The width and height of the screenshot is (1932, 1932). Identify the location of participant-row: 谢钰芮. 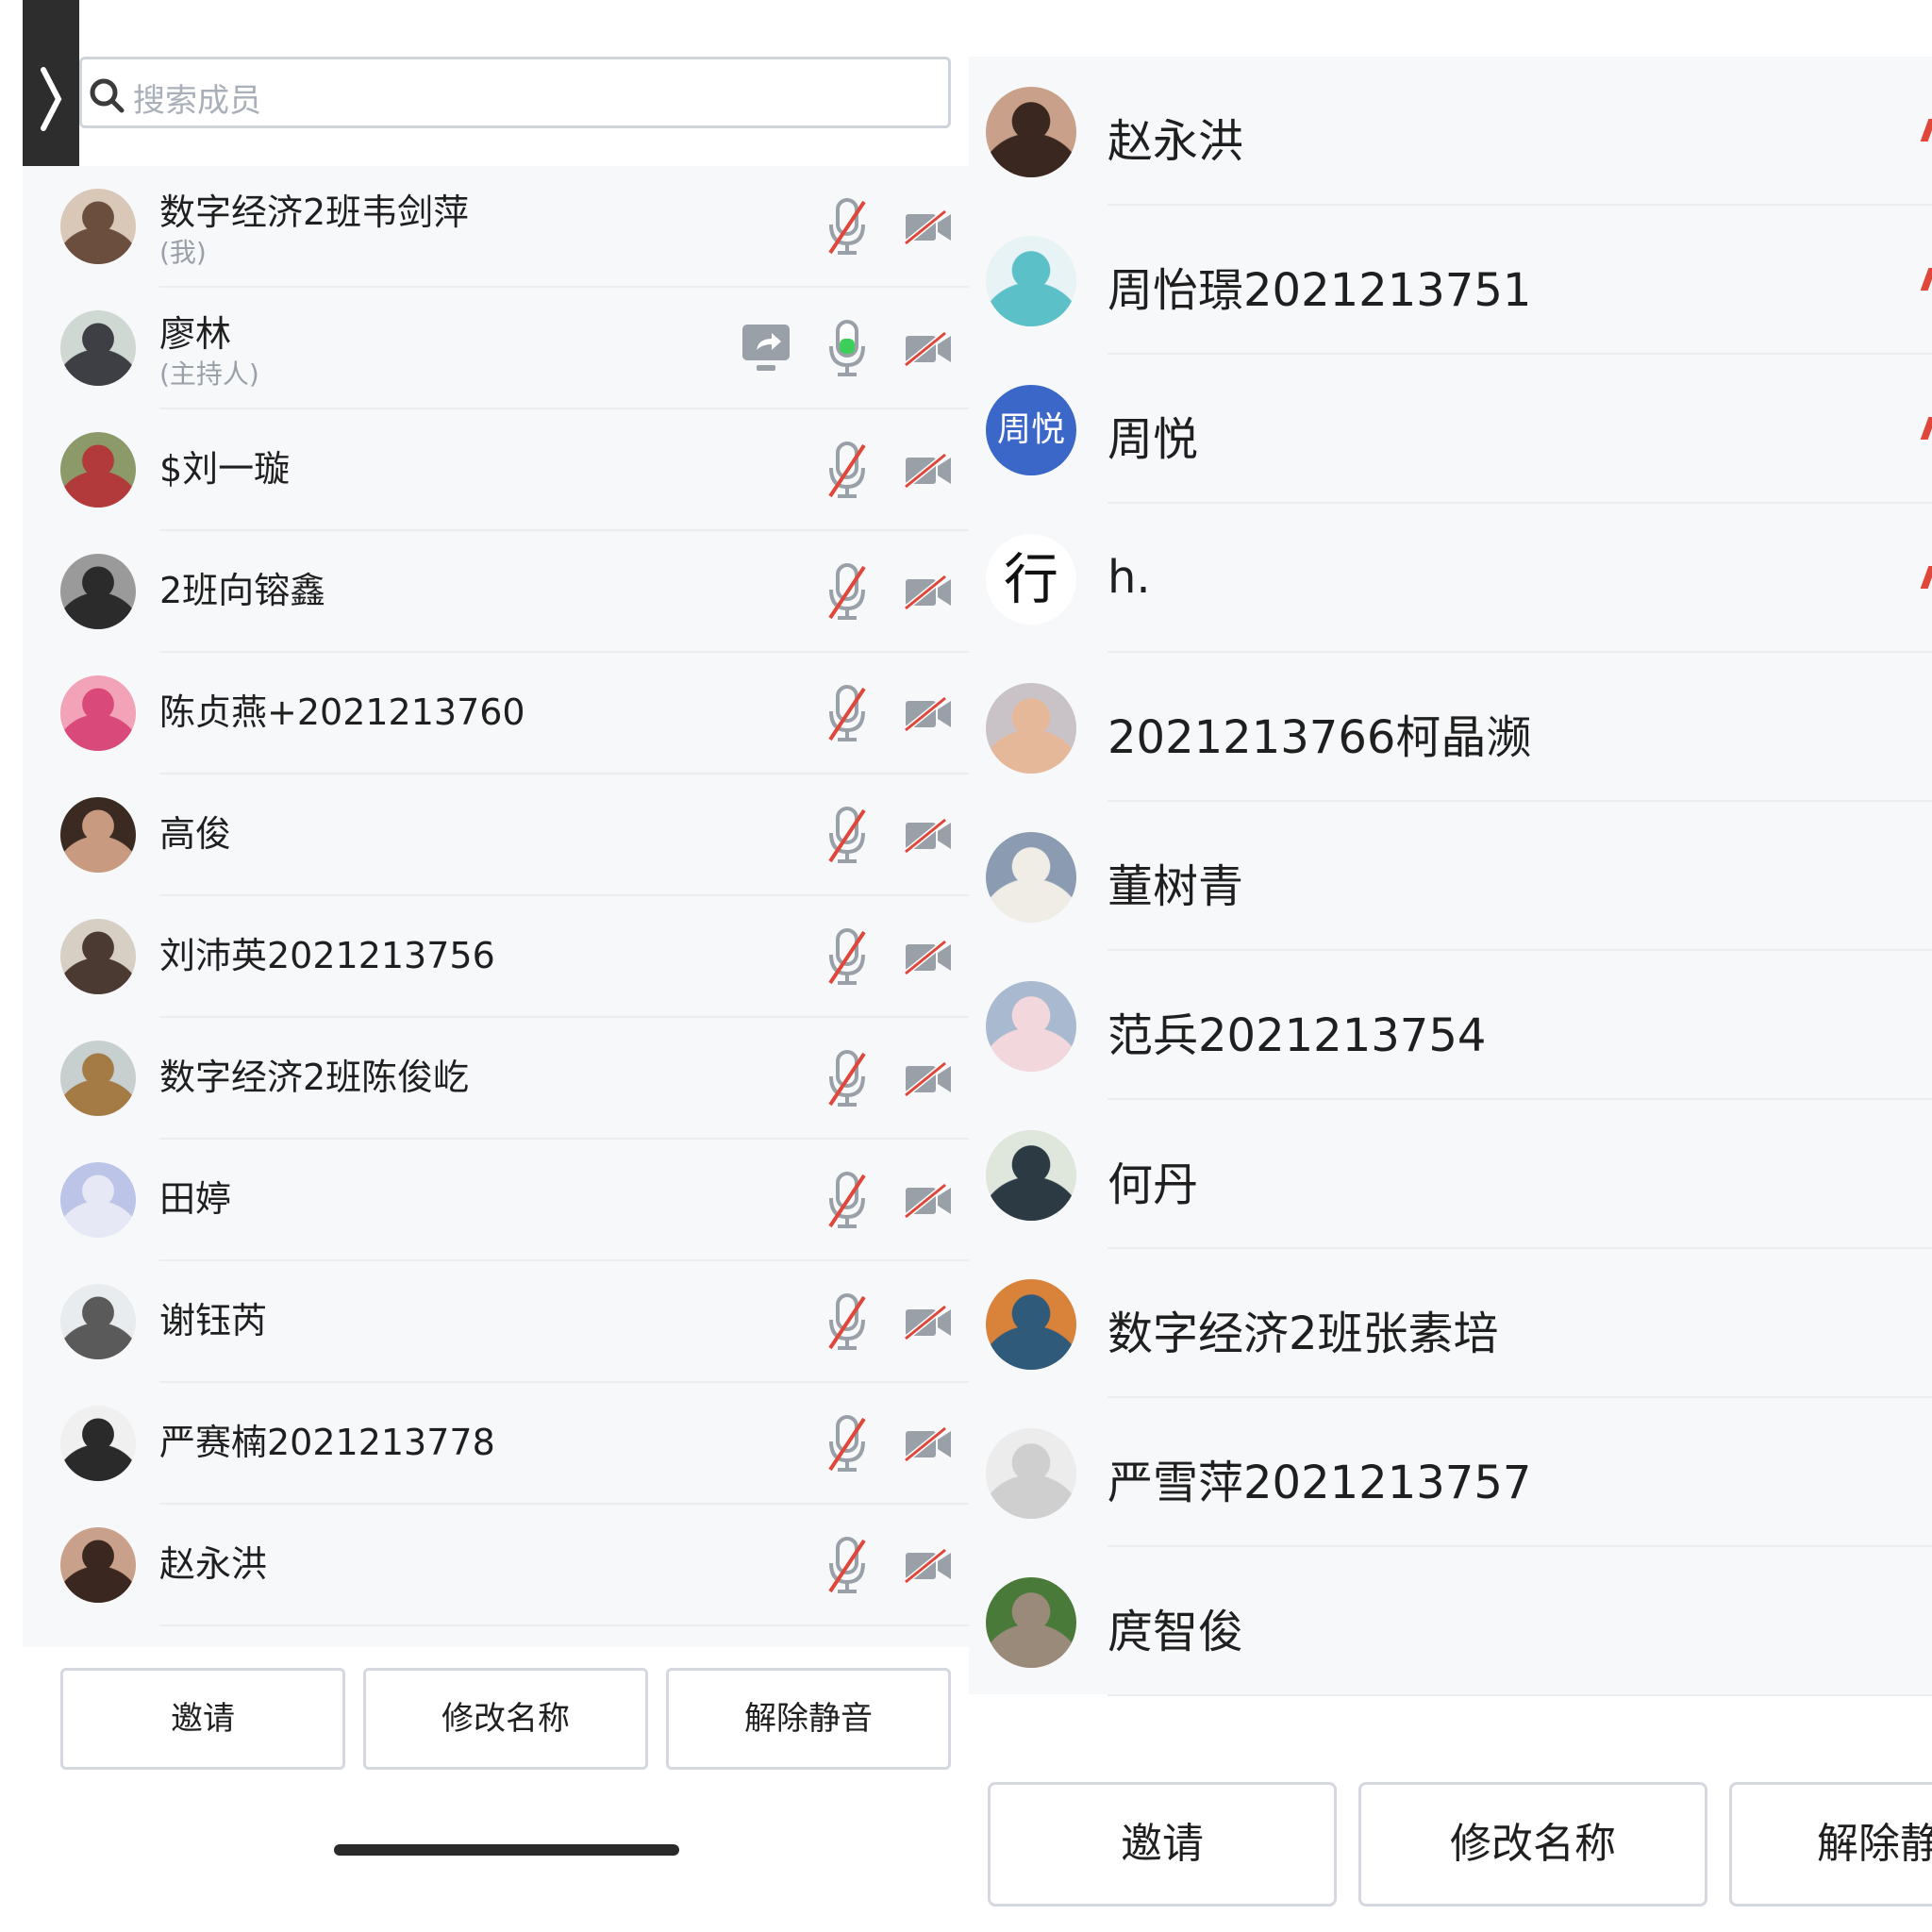
(496, 1322).